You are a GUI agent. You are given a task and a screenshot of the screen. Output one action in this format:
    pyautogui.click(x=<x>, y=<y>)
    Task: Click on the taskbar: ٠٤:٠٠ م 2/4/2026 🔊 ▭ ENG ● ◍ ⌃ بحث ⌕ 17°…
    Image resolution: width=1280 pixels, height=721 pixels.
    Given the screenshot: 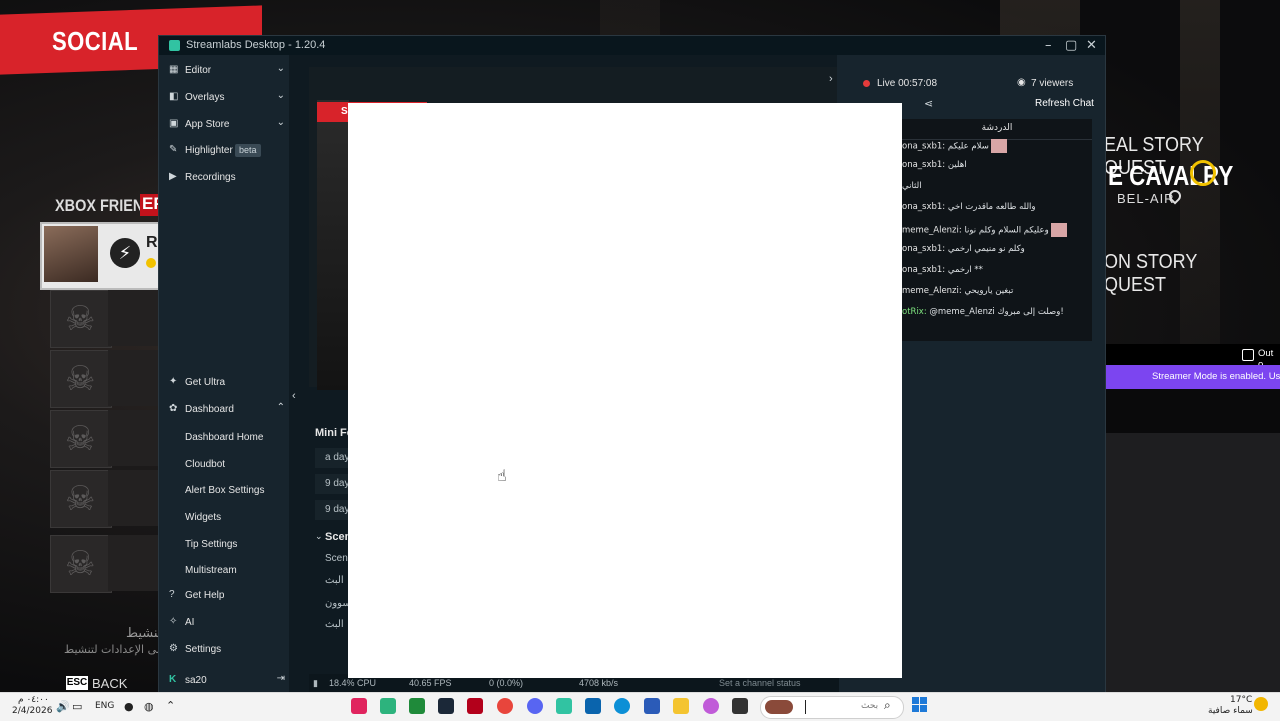 What is the action you would take?
    pyautogui.click(x=640, y=706)
    